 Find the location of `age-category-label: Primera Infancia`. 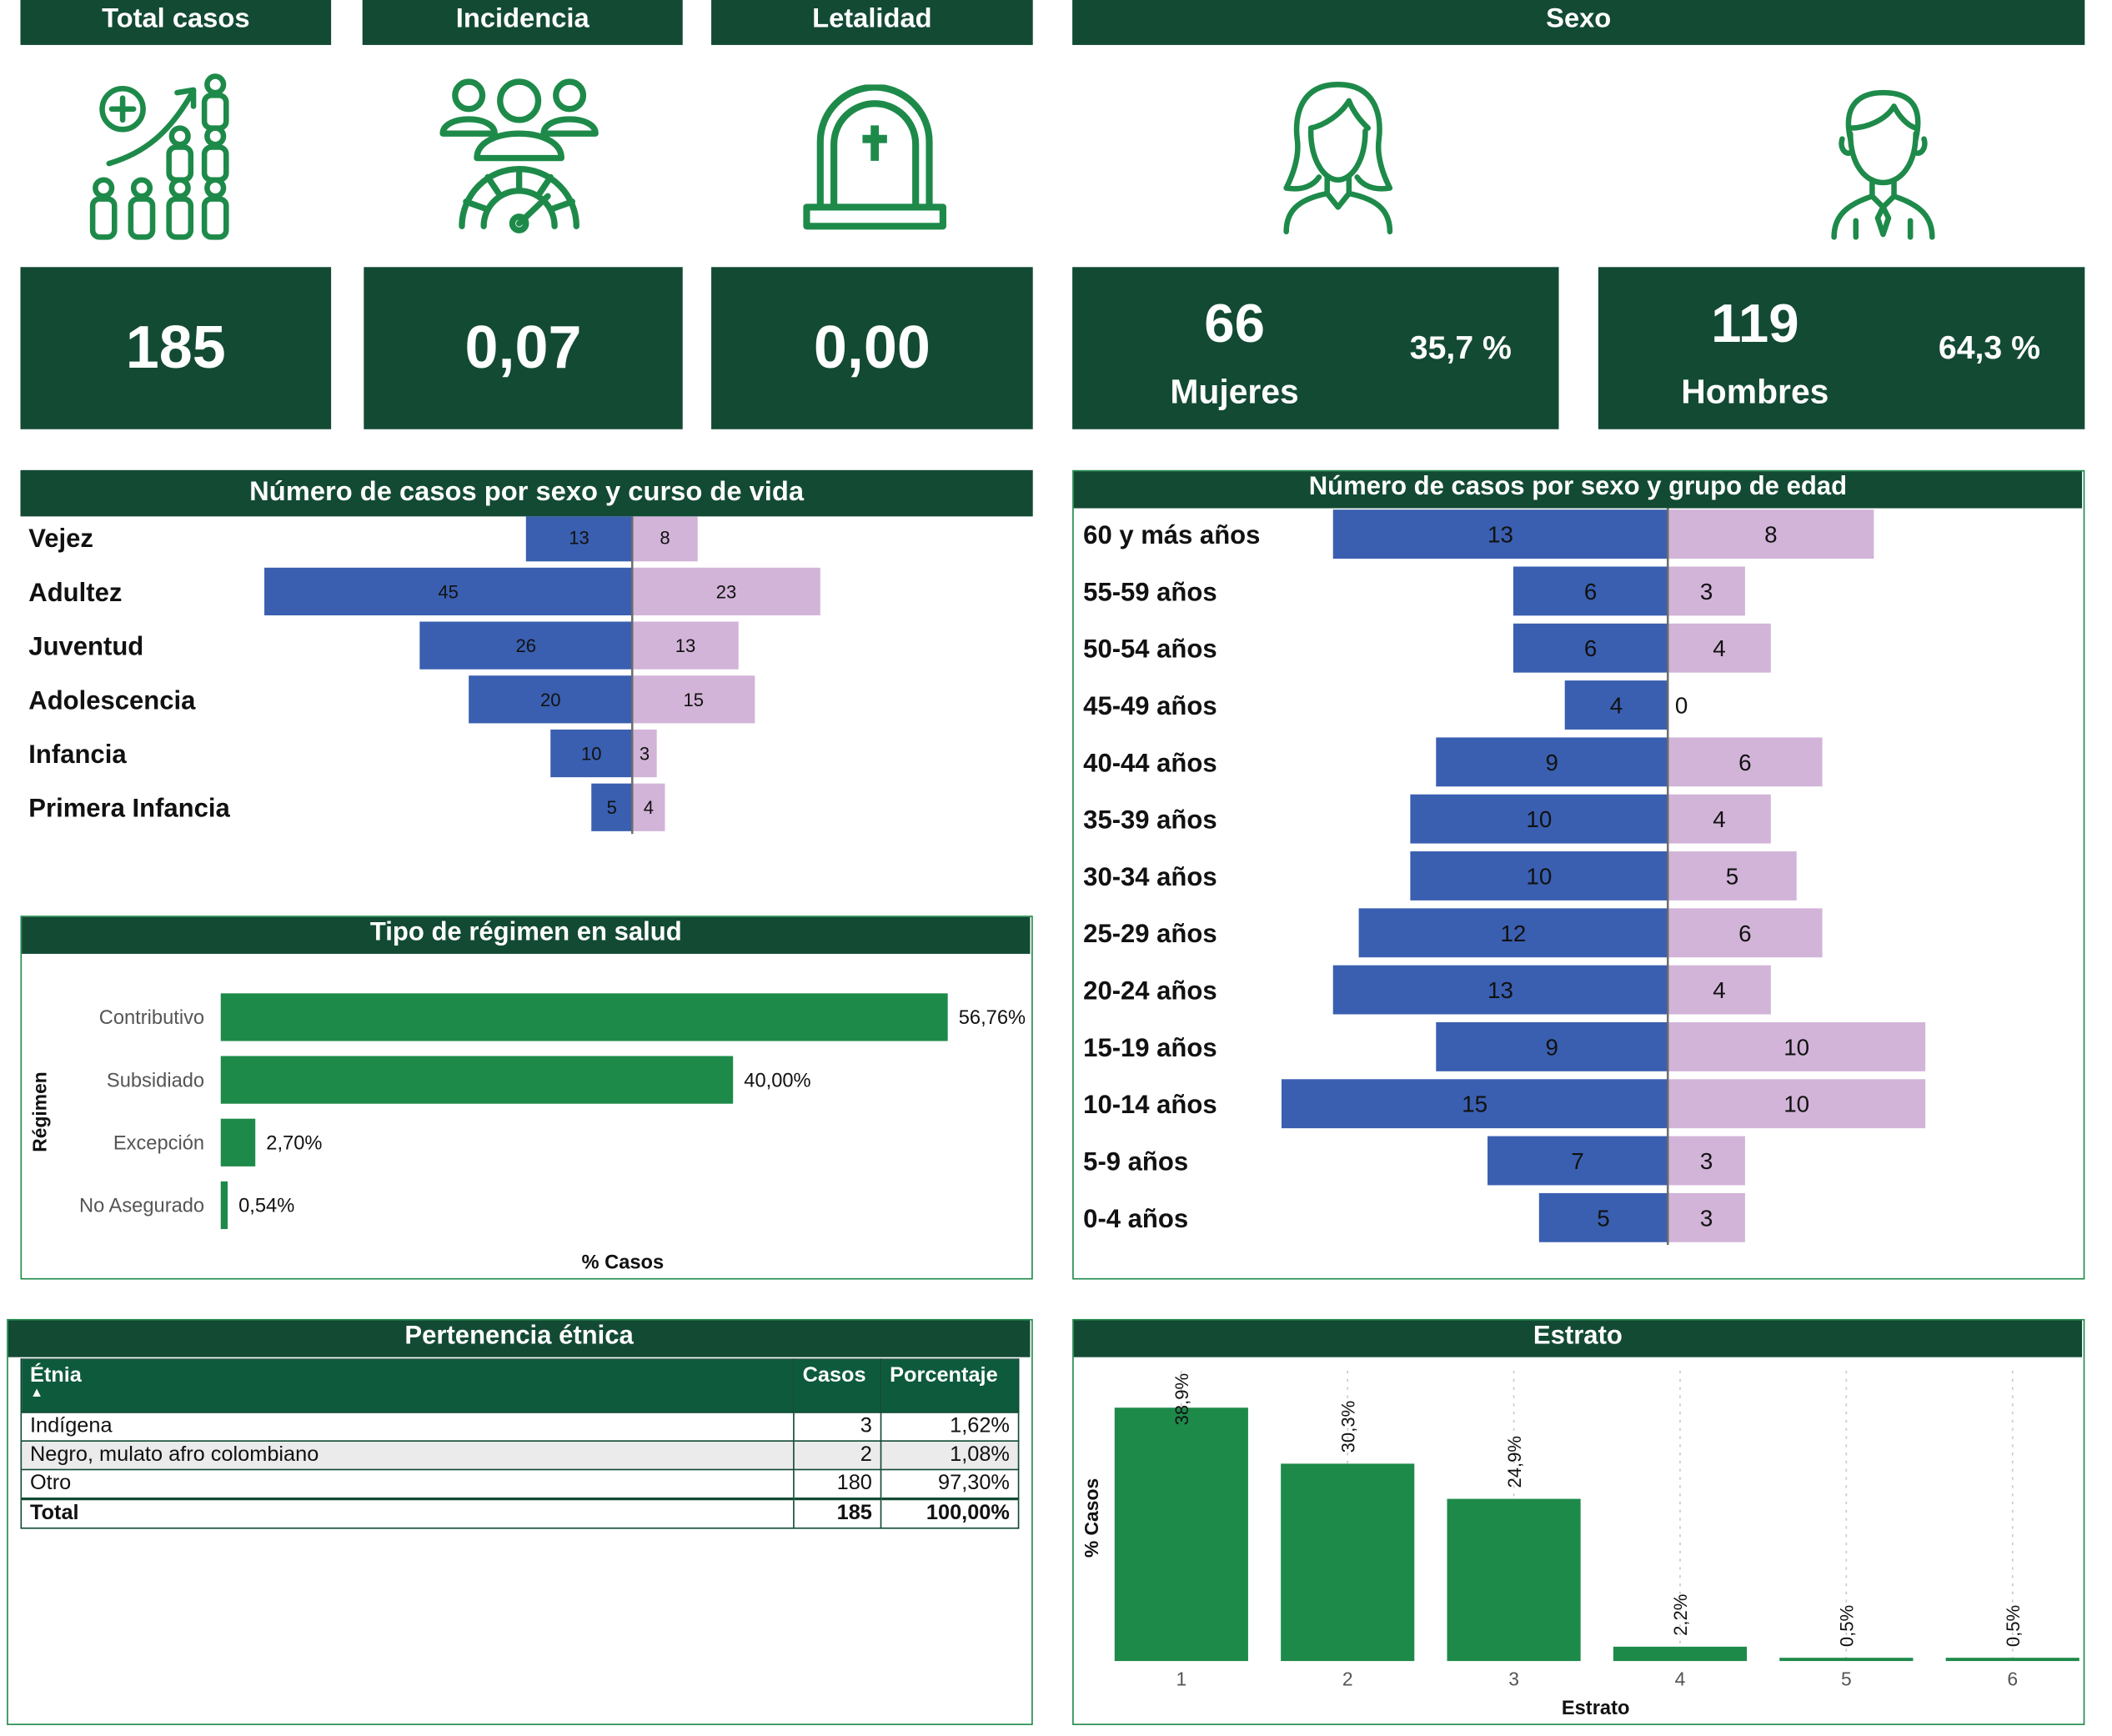

age-category-label: Primera Infancia is located at coordinates (129, 809).